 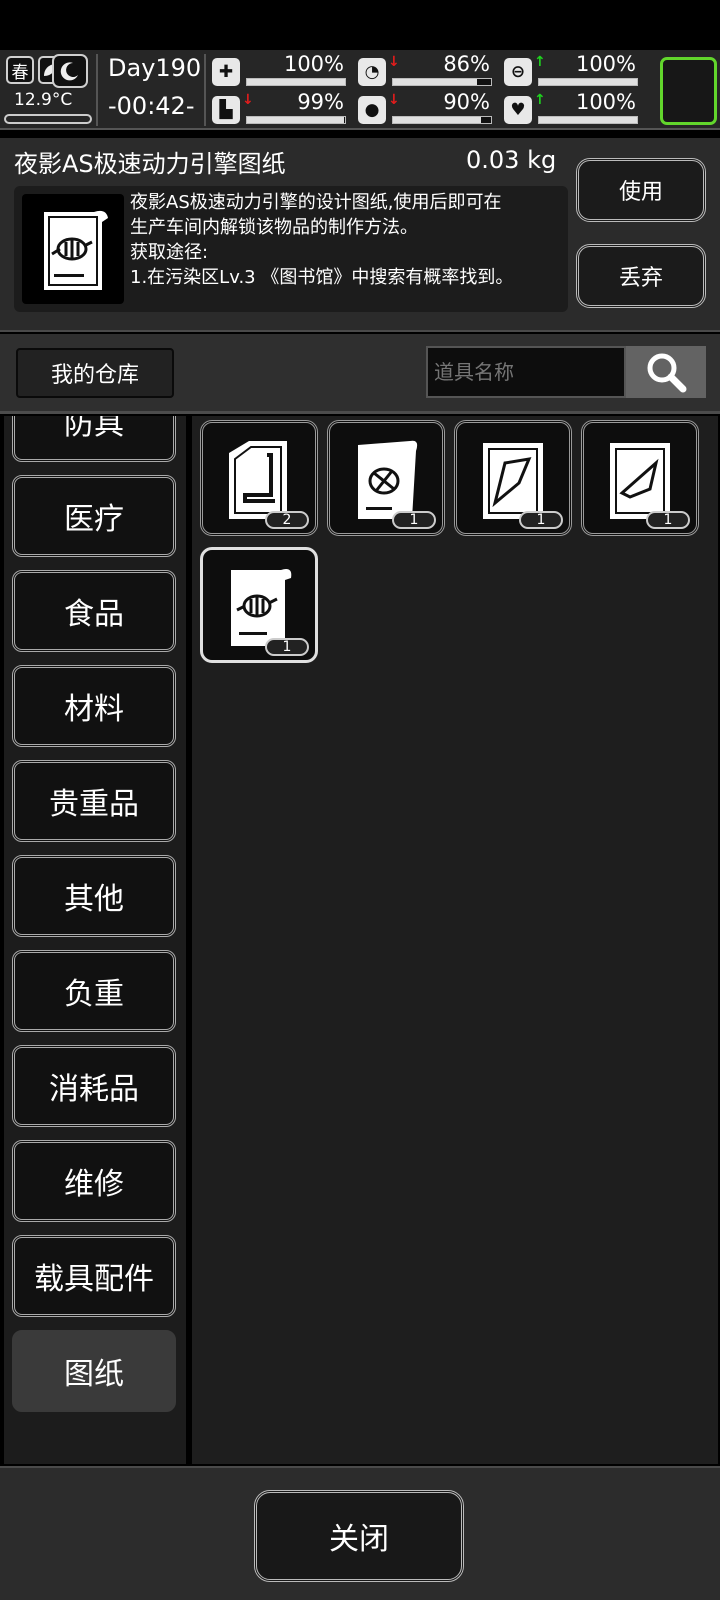 What do you see at coordinates (574, 109) in the screenshot?
I see `stat-heart: ♥ ↑ 100%` at bounding box center [574, 109].